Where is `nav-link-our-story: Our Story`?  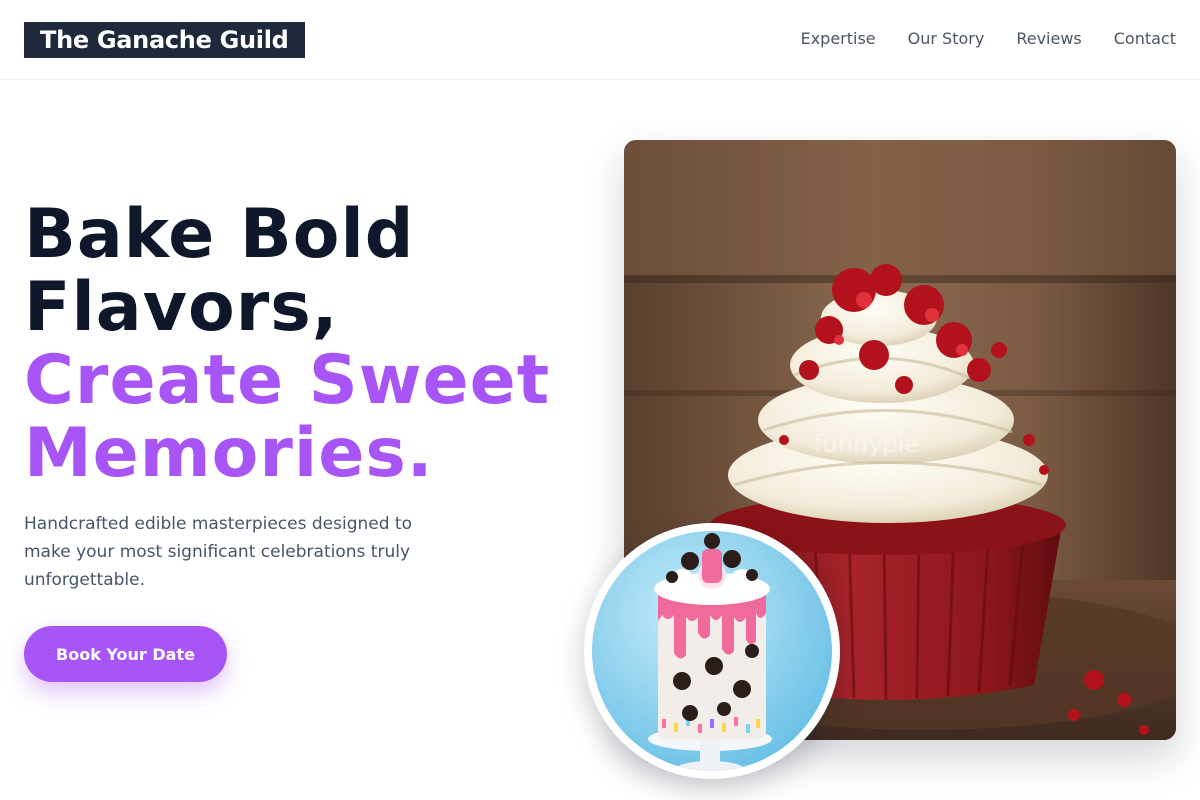 nav-link-our-story: Our Story is located at coordinates (946, 39).